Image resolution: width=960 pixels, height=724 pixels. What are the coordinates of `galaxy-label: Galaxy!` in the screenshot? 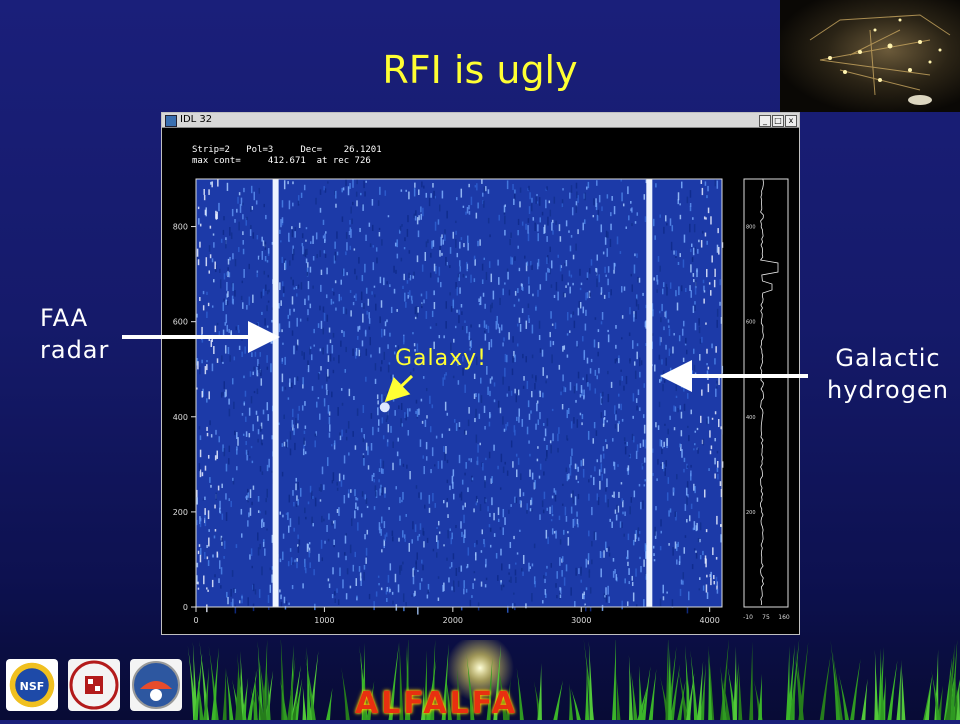 It's located at (441, 358).